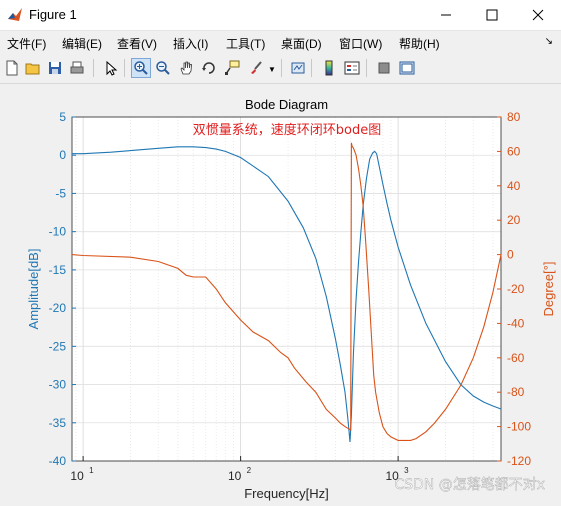  I want to click on y-left-tick-label: -35, so click(58, 423).